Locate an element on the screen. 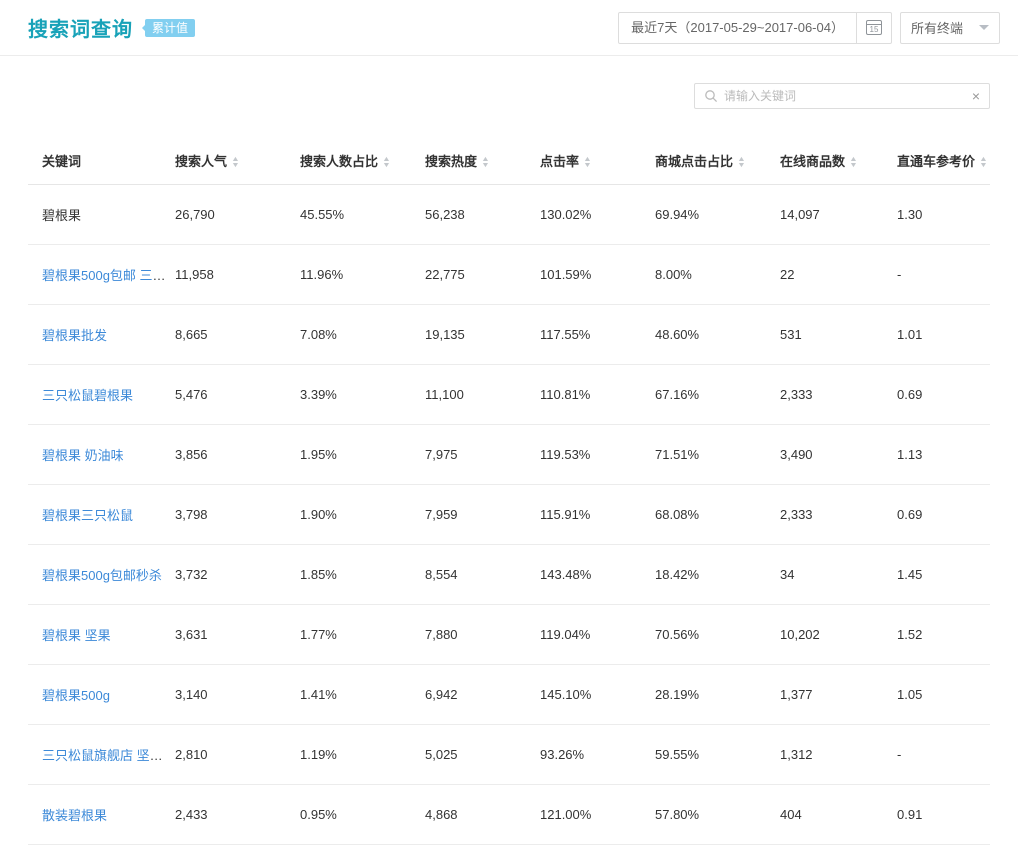  cell-value: 22 is located at coordinates (838, 274).